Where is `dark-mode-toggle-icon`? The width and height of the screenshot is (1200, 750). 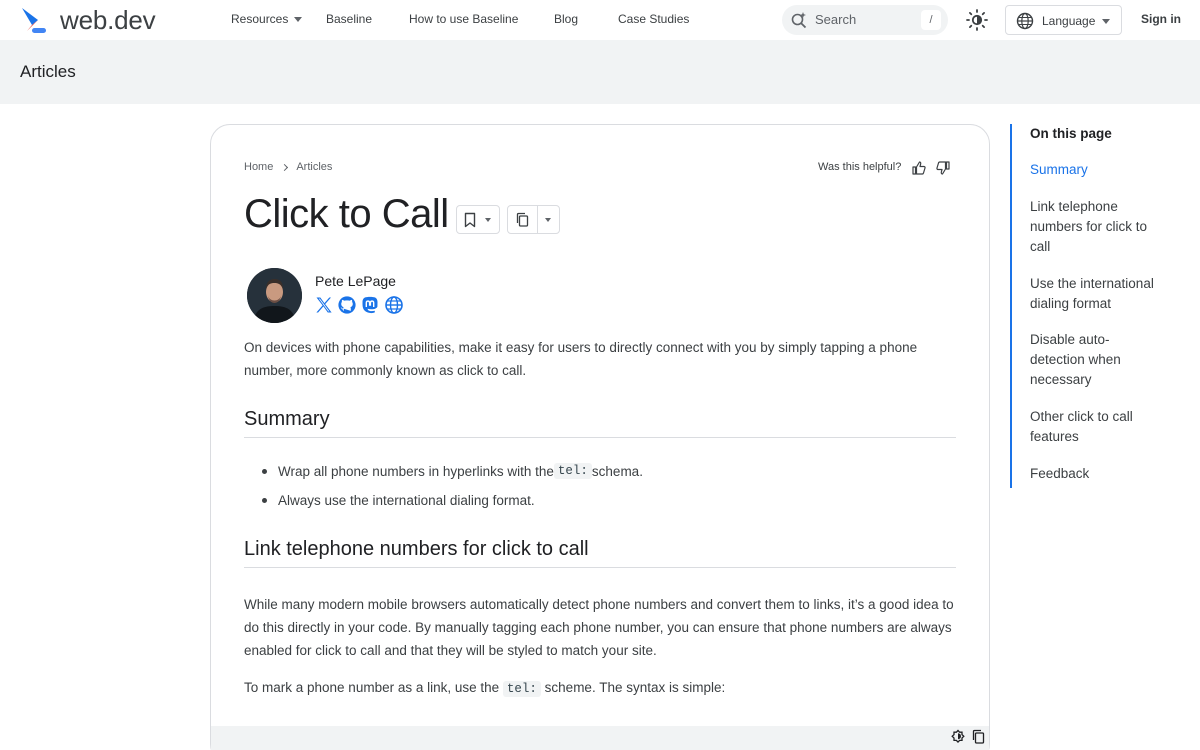
dark-mode-toggle-icon is located at coordinates (958, 737).